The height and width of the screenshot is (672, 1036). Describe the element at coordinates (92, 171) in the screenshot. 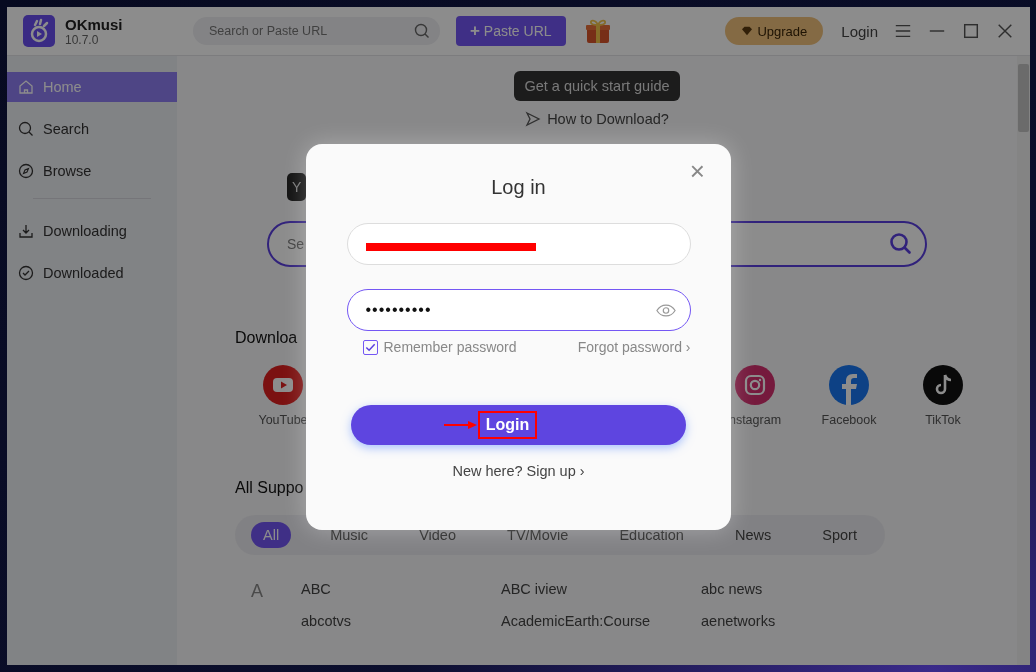

I see `sidebar-item: Browse` at that location.